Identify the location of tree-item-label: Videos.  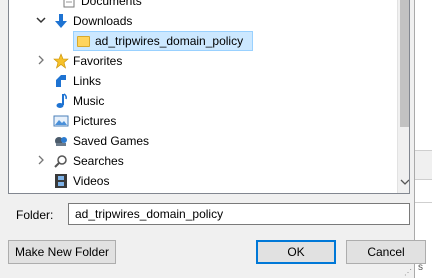
(91, 181).